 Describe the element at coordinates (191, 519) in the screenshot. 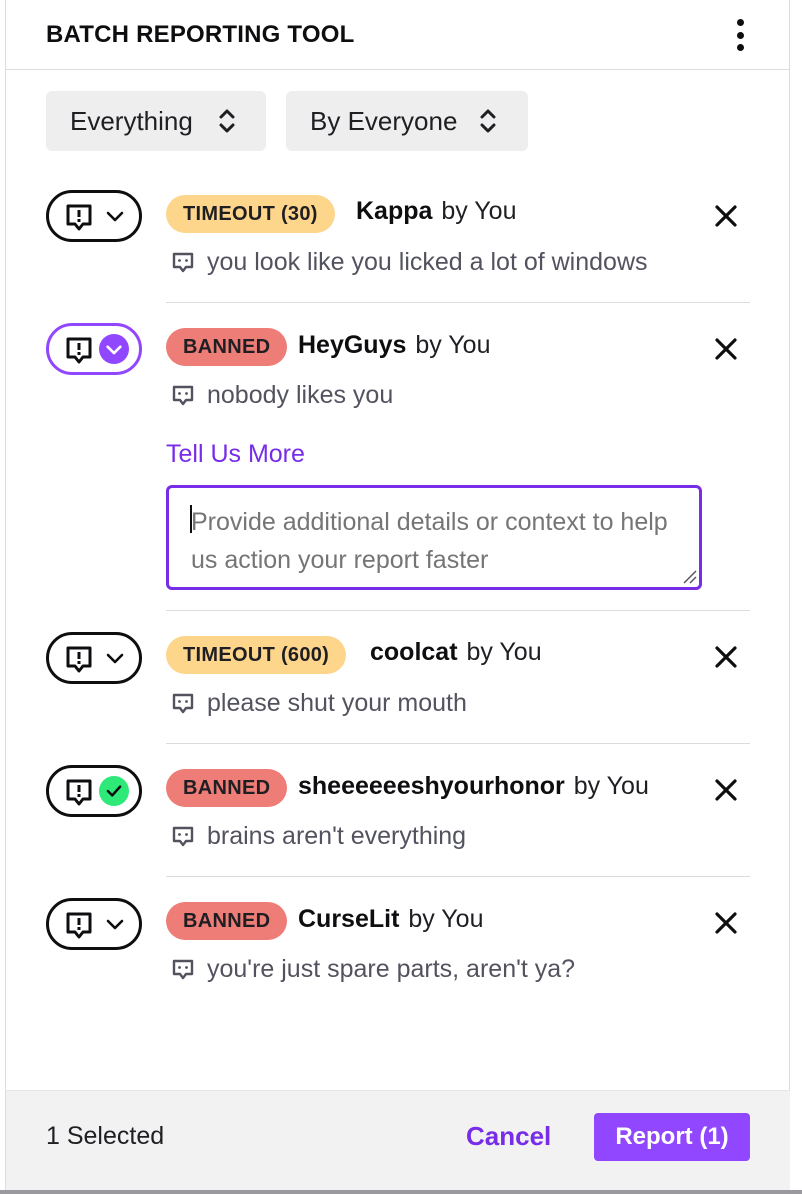

I see `text-caret` at that location.